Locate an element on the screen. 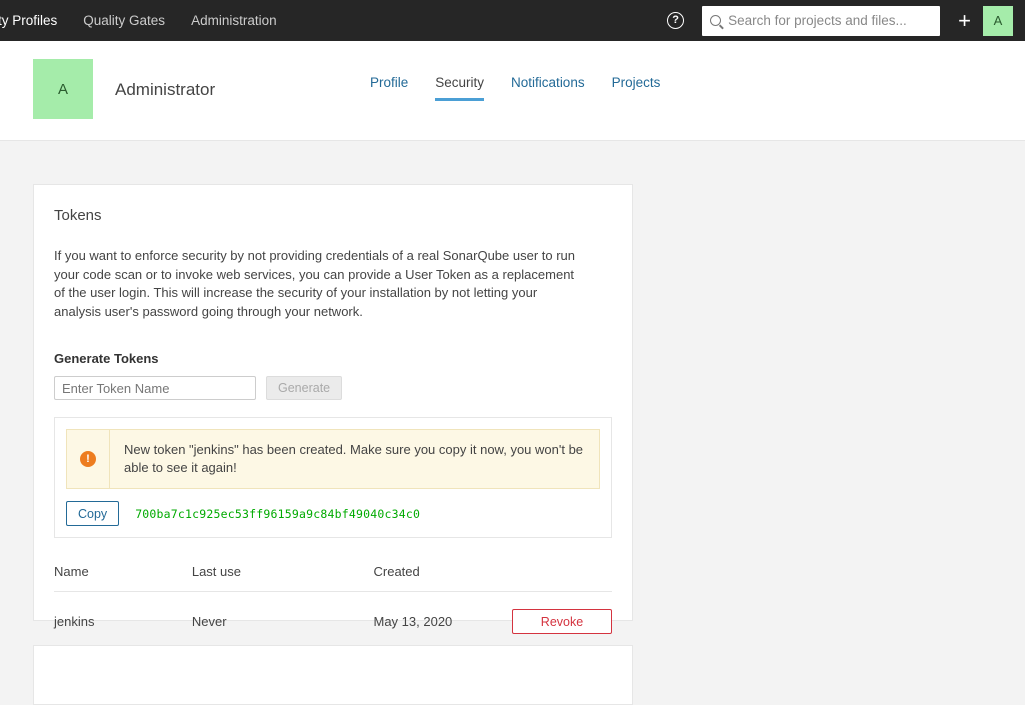 This screenshot has height=705, width=1025. account-avatar: A is located at coordinates (63, 89).